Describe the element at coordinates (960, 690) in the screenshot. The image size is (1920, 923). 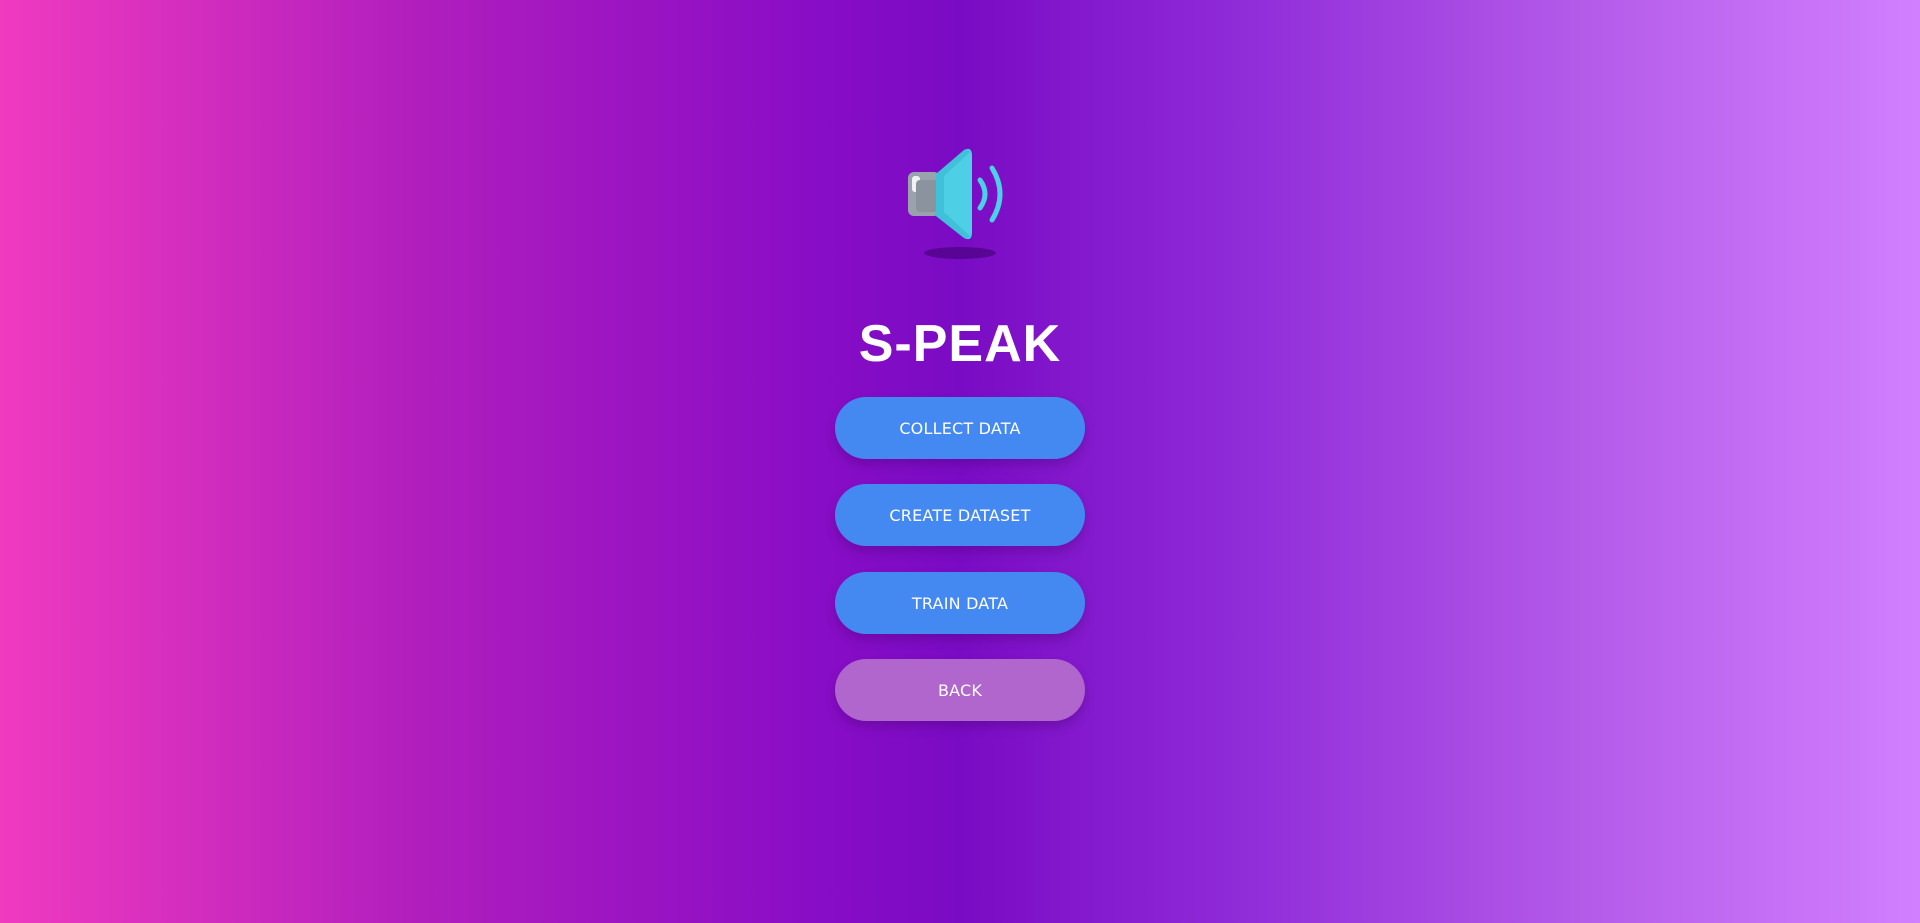
I see `back-button: BACK` at that location.